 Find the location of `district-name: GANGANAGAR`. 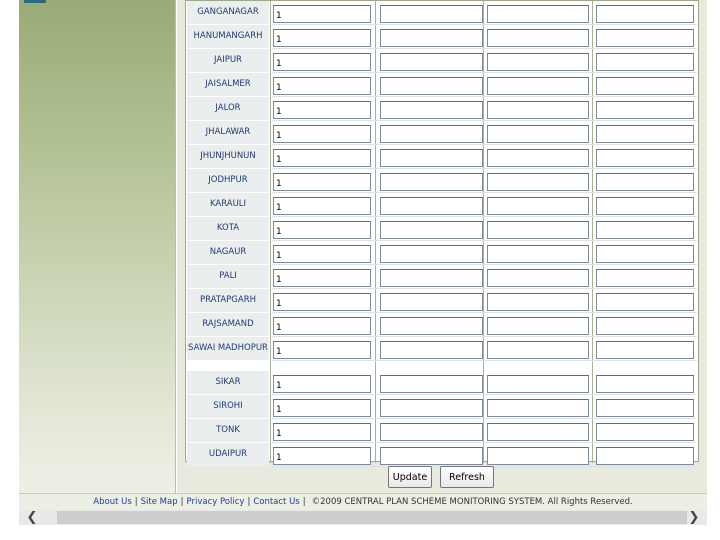

district-name: GANGANAGAR is located at coordinates (228, 12).